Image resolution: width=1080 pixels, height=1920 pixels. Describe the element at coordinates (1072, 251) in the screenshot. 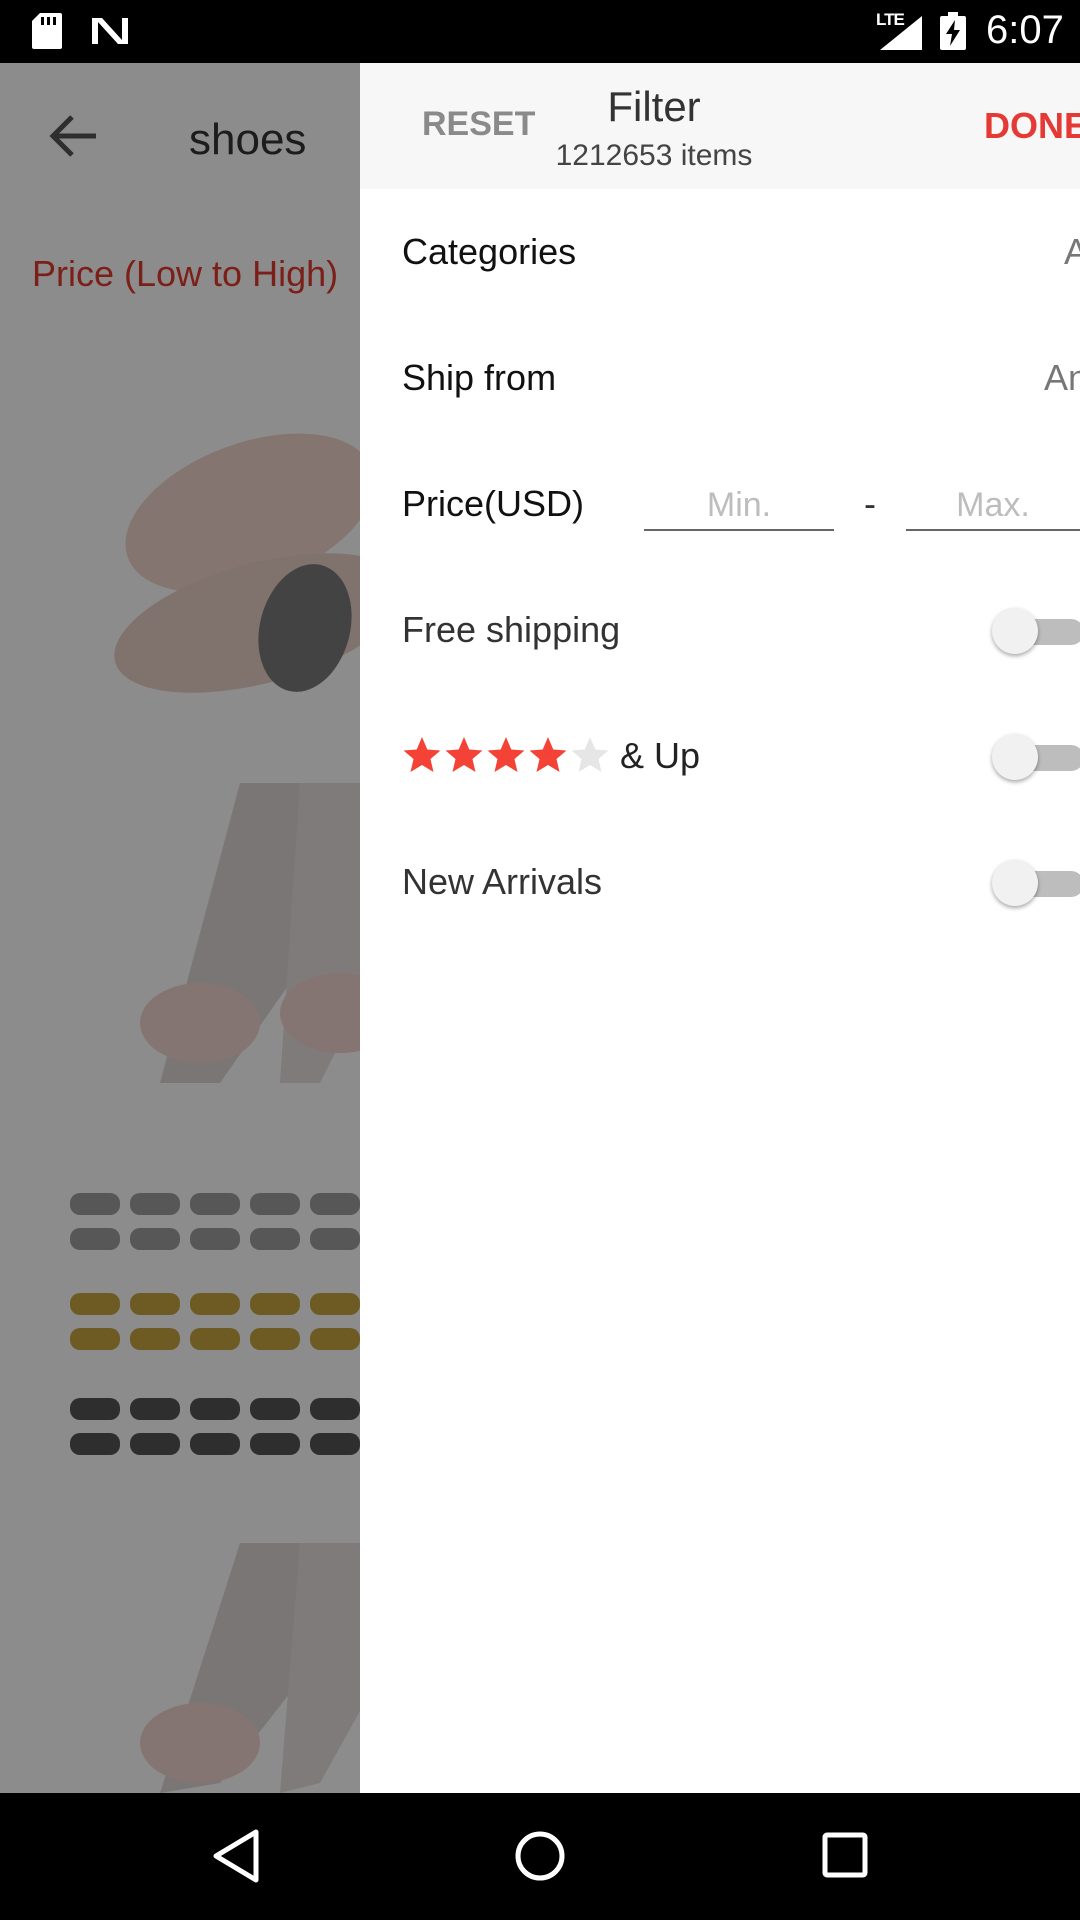

I see `categories-value: All` at that location.